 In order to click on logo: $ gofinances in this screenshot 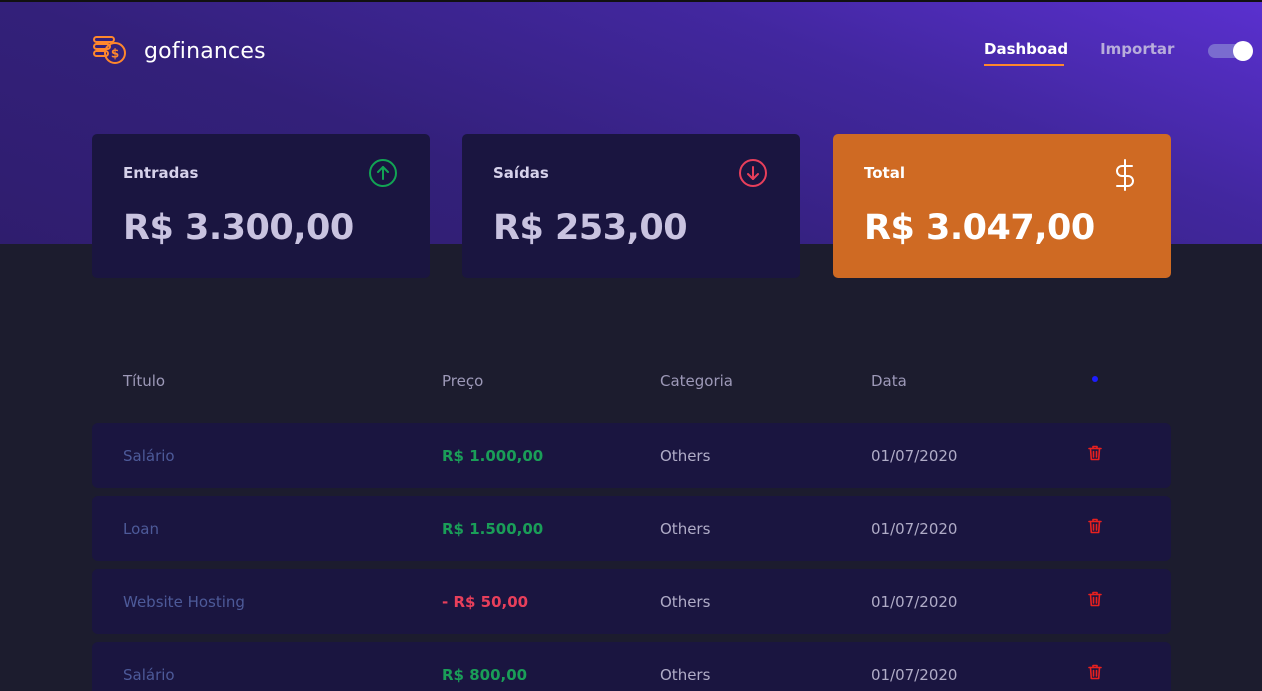, I will do `click(179, 51)`.